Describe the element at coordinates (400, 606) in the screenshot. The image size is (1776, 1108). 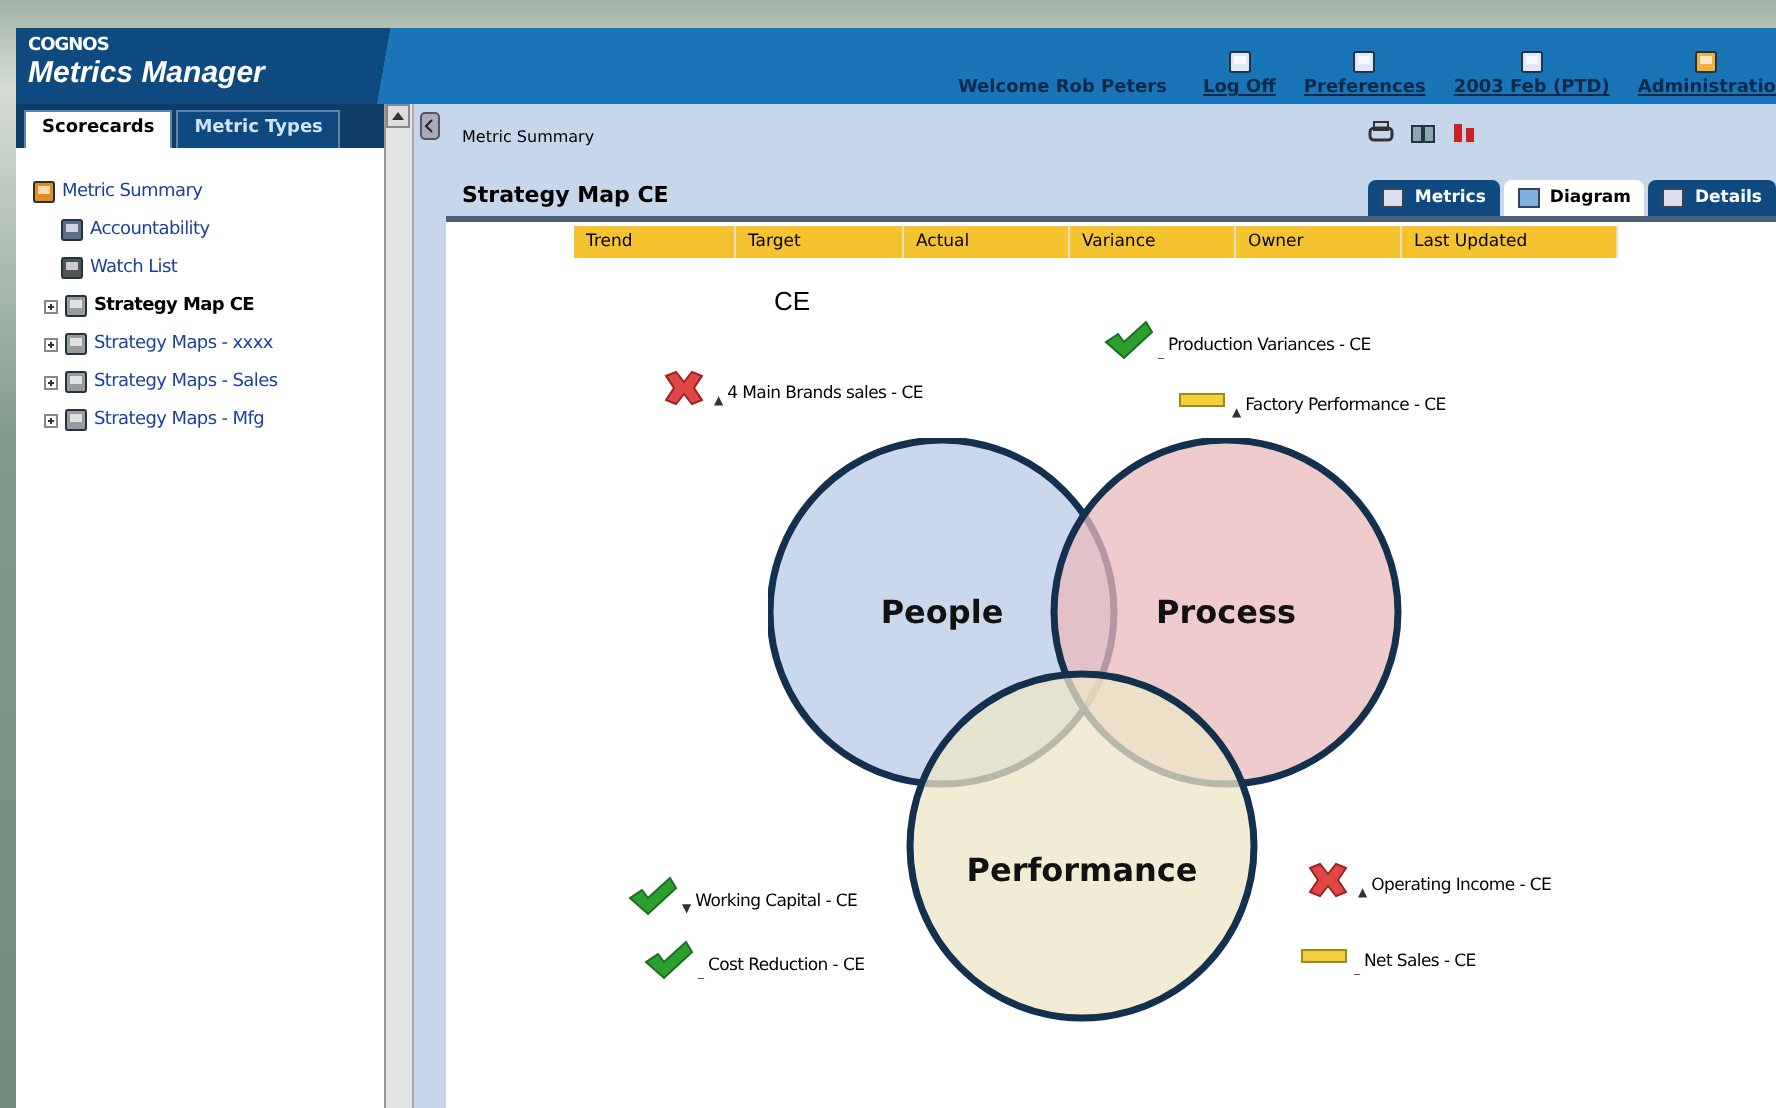
I see `scrollbar` at that location.